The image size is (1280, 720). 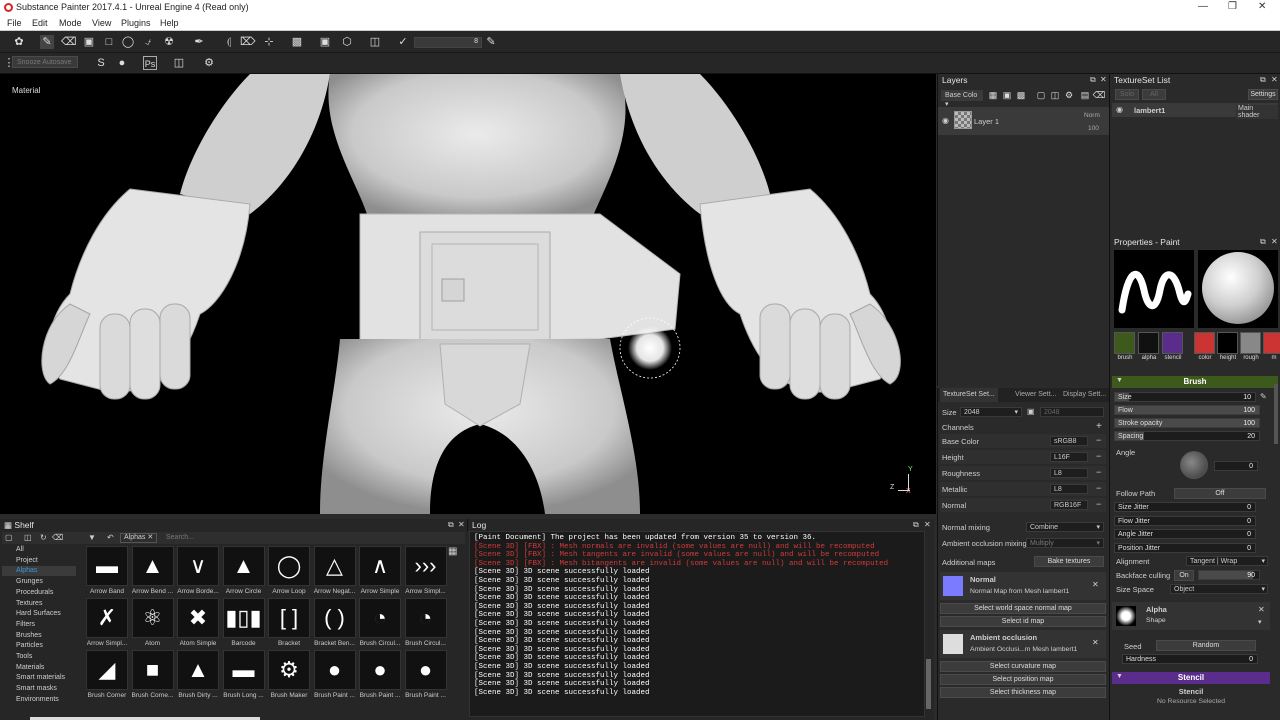 What do you see at coordinates (1069, 441) in the screenshot?
I see `channel-format-dropdown: sRGB8` at bounding box center [1069, 441].